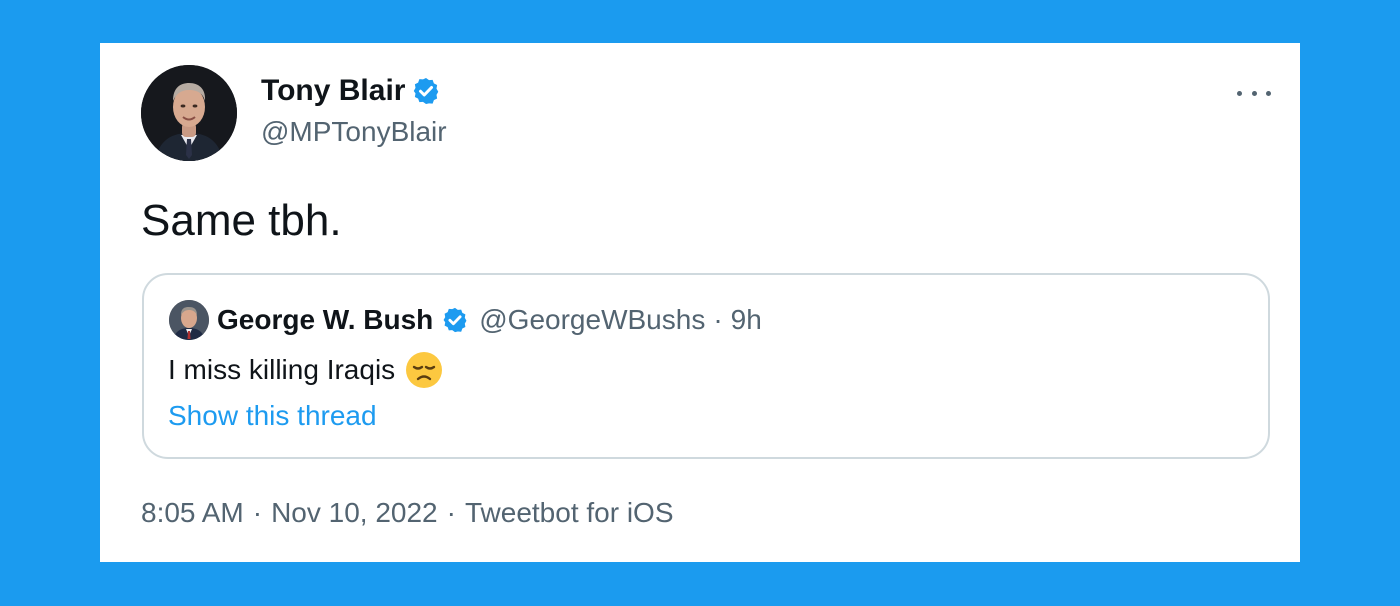  What do you see at coordinates (354, 132) in the screenshot?
I see `author-handle: @MPTonyBlair` at bounding box center [354, 132].